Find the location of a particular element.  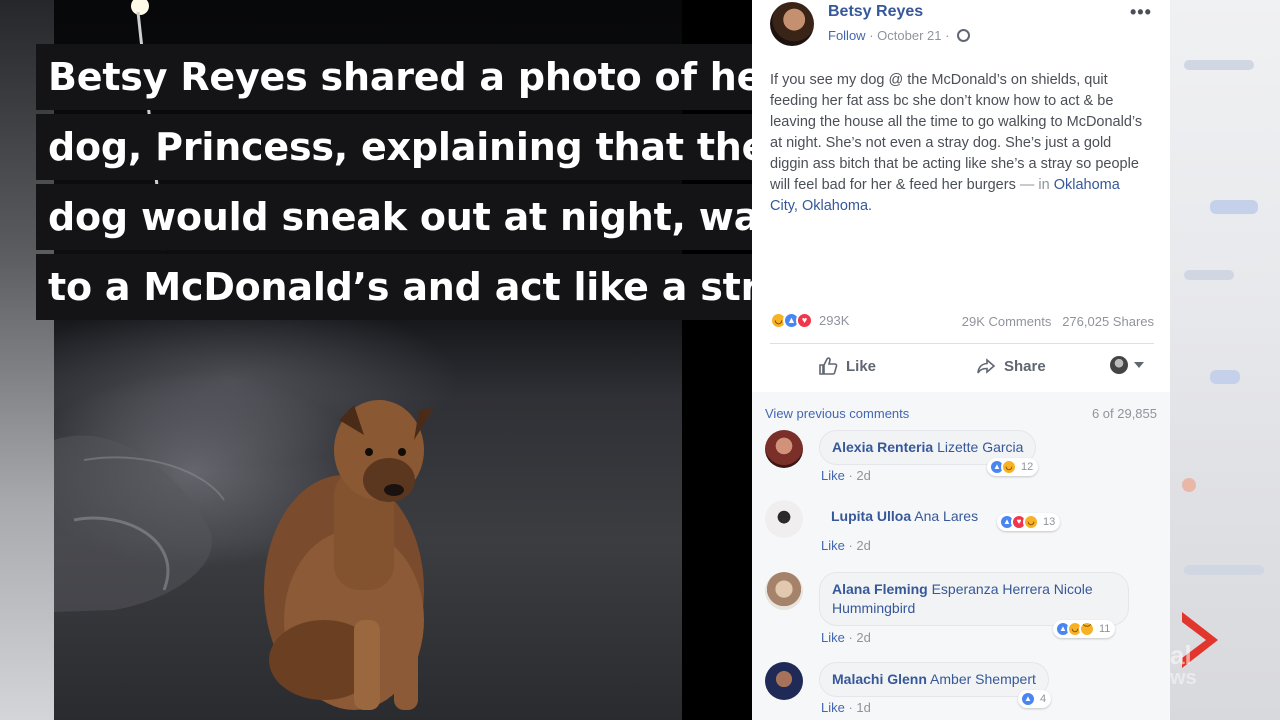

share-label: Share is located at coordinates (1025, 366).